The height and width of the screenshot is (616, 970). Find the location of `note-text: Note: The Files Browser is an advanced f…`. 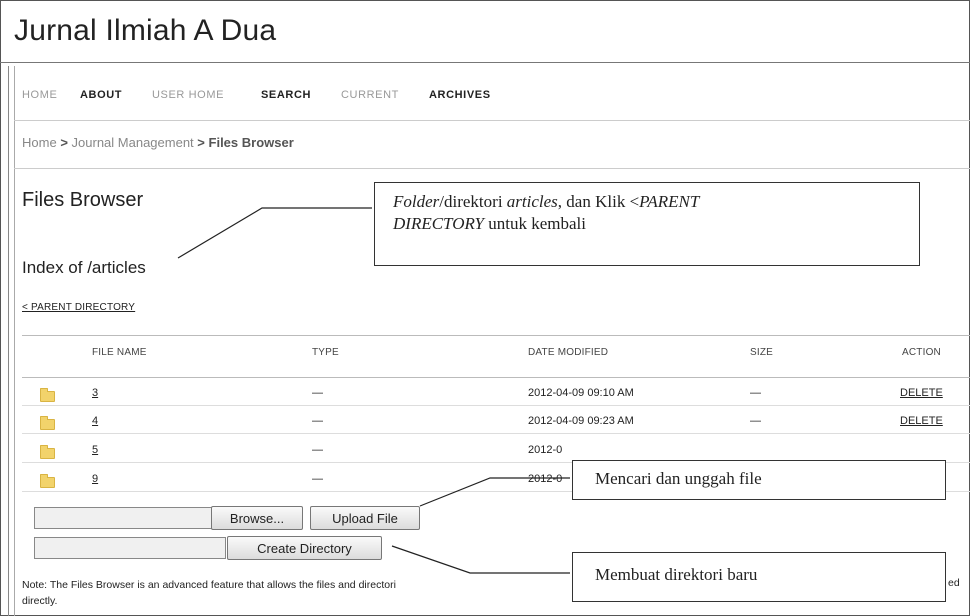

note-text: Note: The Files Browser is an advanced f… is located at coordinates (302, 593).